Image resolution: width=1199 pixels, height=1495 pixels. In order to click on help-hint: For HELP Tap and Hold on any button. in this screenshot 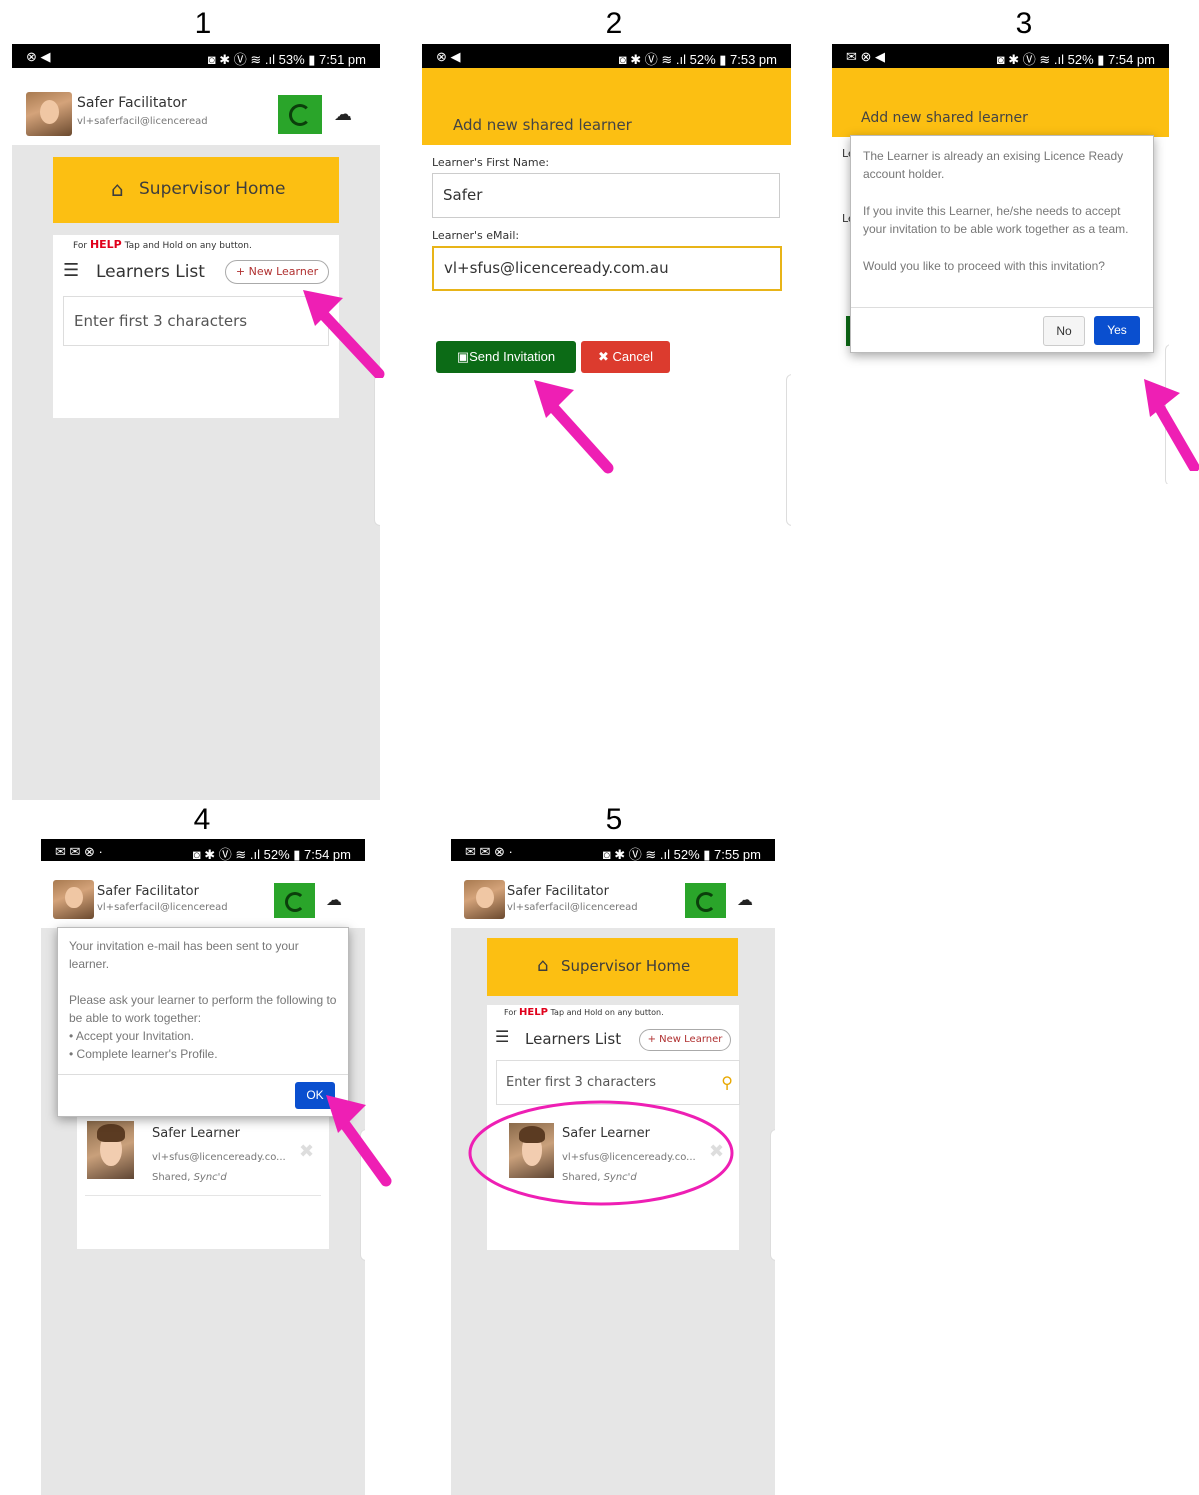, I will do `click(584, 1012)`.